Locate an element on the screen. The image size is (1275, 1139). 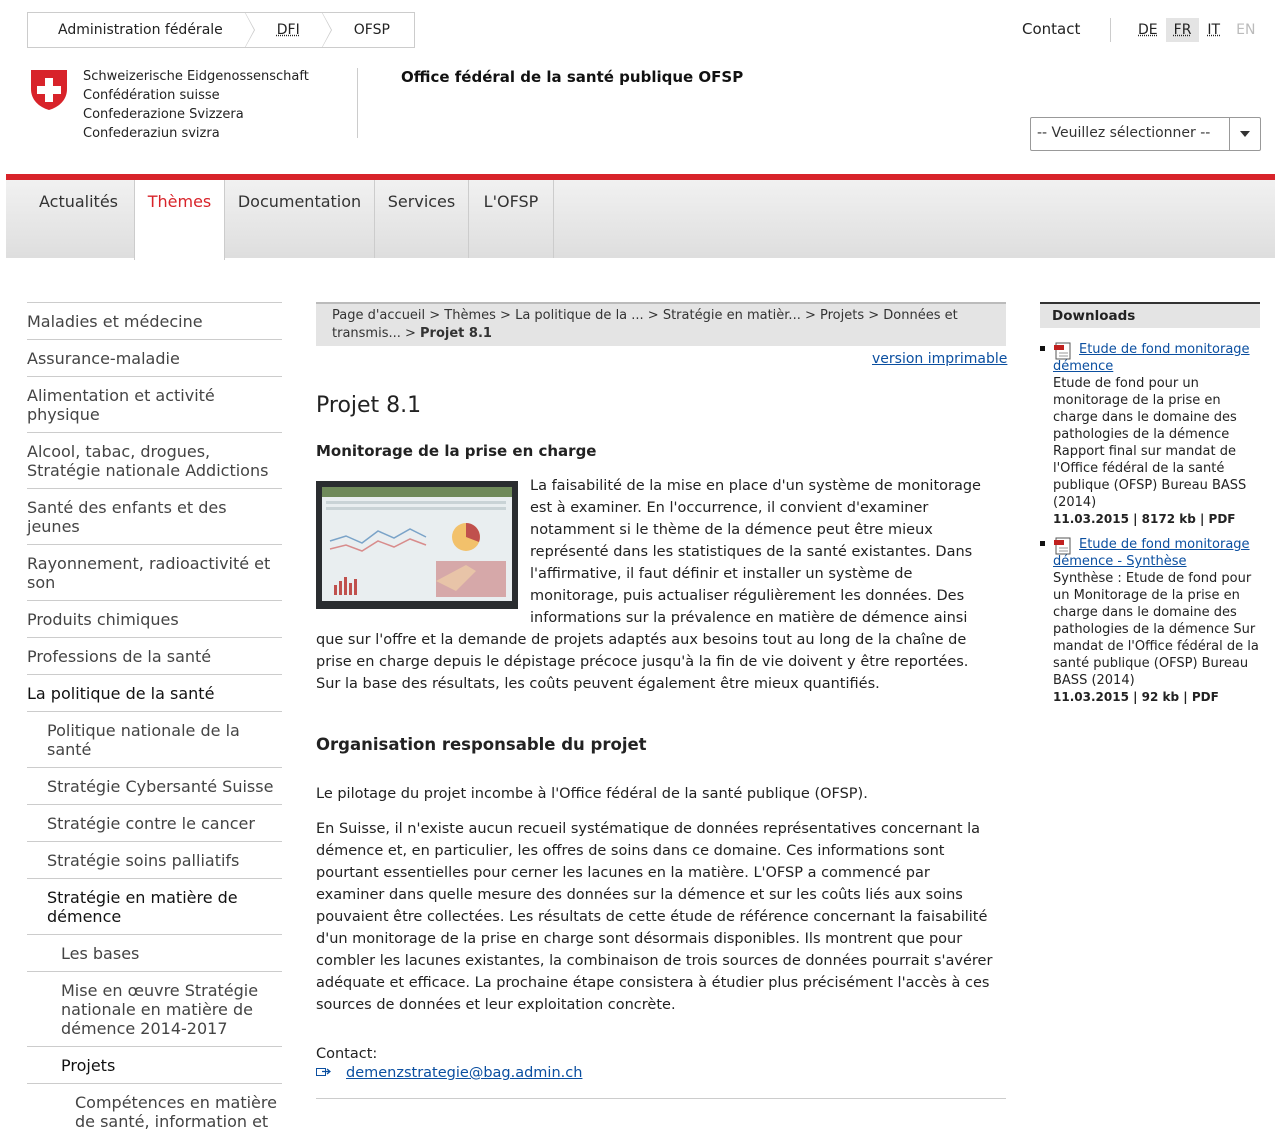
sidebar-item: Rayonnement, radioactivité et son is located at coordinates (154, 572).